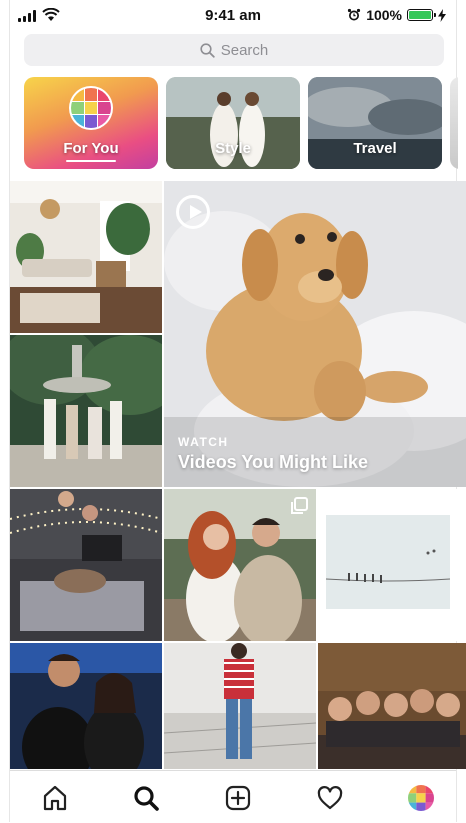 This screenshot has height=823, width=466. I want to click on category-travel: Travel, so click(375, 123).